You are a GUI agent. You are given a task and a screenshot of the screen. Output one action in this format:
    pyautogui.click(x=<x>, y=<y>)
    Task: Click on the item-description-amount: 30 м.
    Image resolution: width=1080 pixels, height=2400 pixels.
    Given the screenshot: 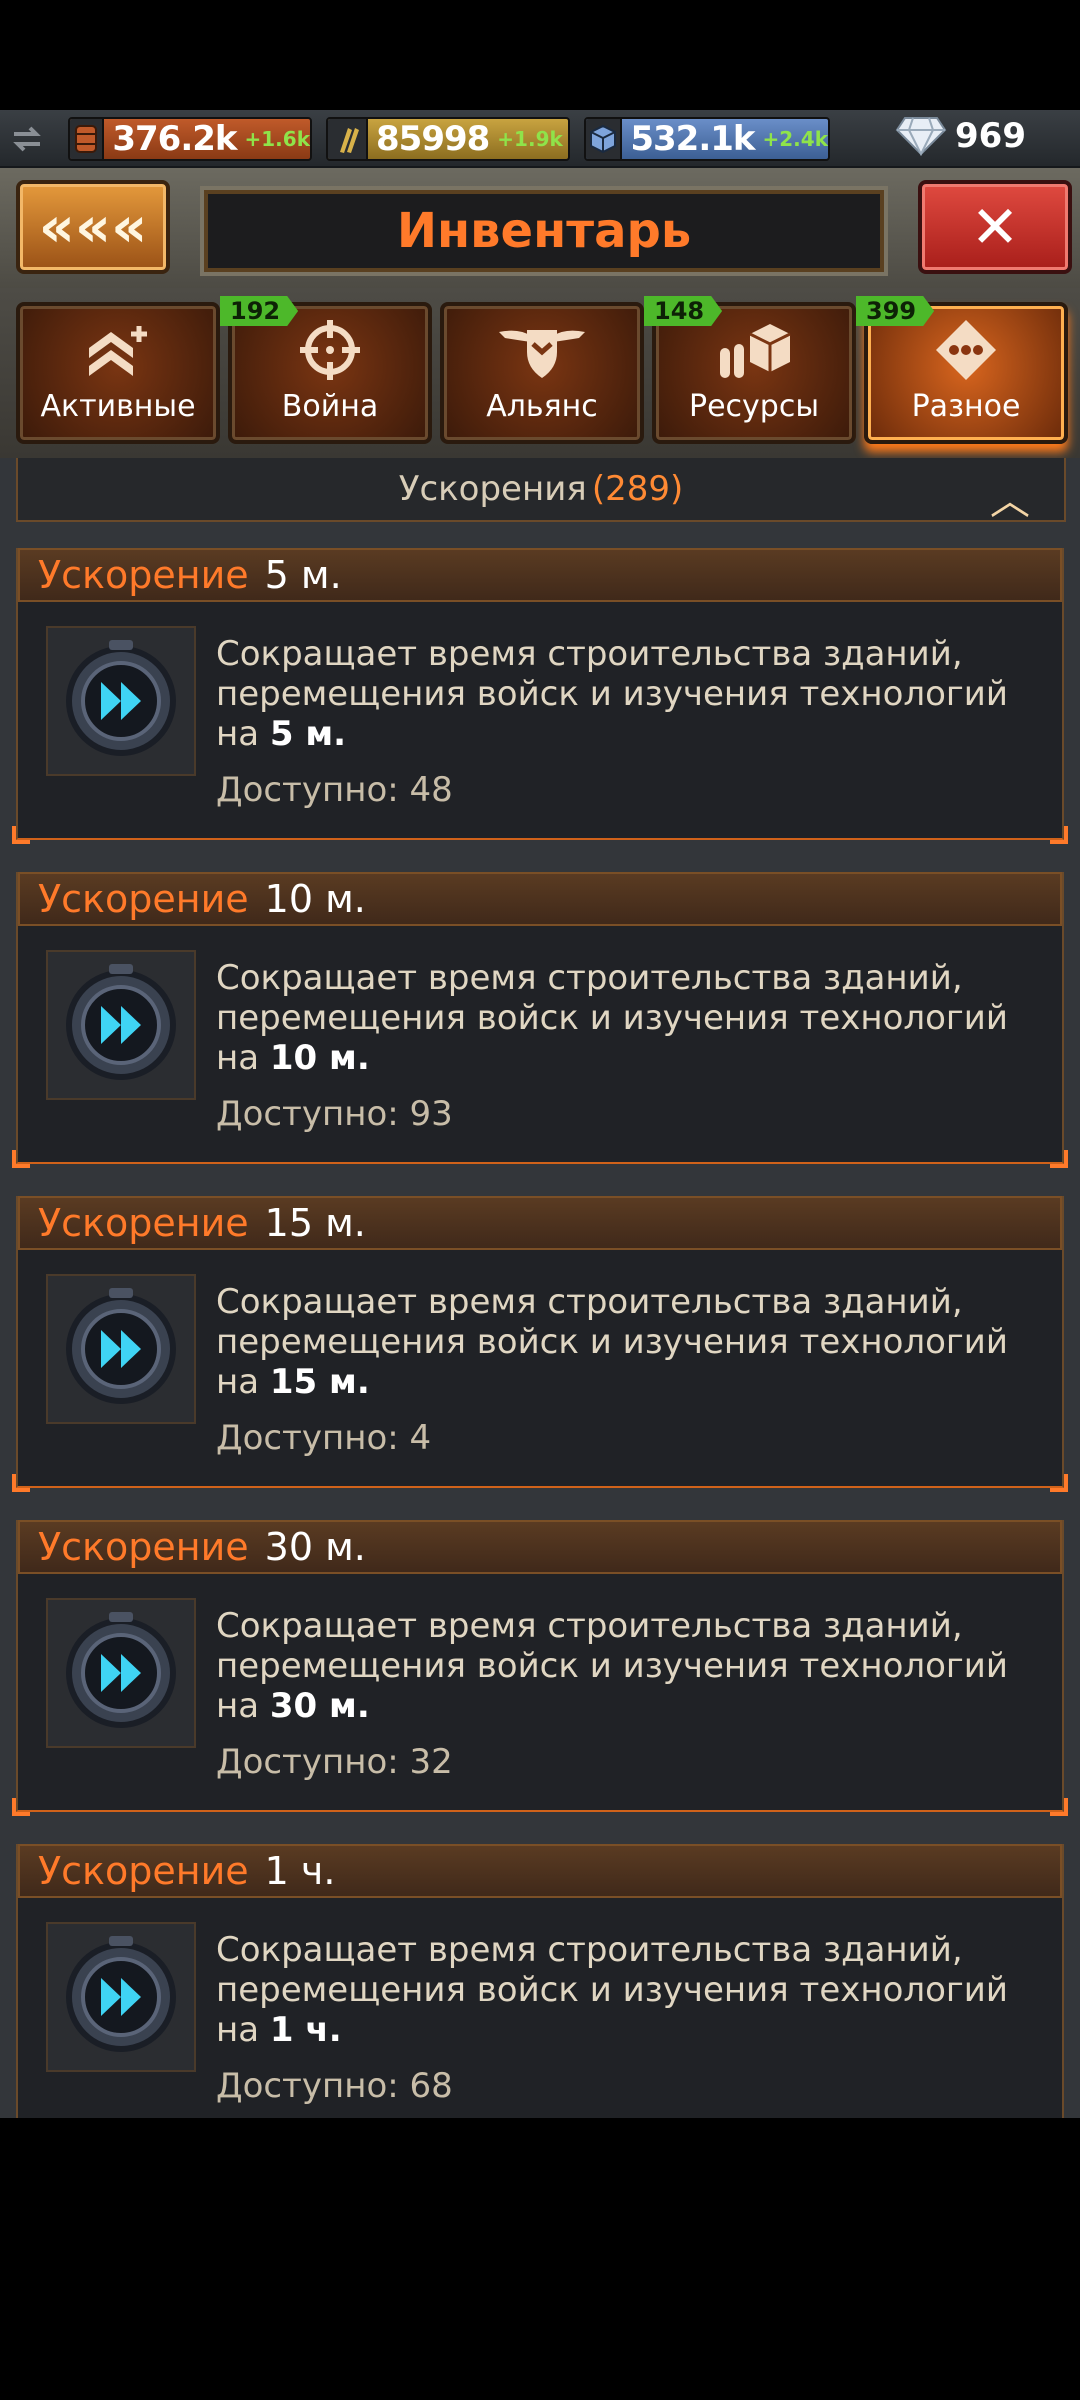 What is the action you would take?
    pyautogui.click(x=319, y=1706)
    